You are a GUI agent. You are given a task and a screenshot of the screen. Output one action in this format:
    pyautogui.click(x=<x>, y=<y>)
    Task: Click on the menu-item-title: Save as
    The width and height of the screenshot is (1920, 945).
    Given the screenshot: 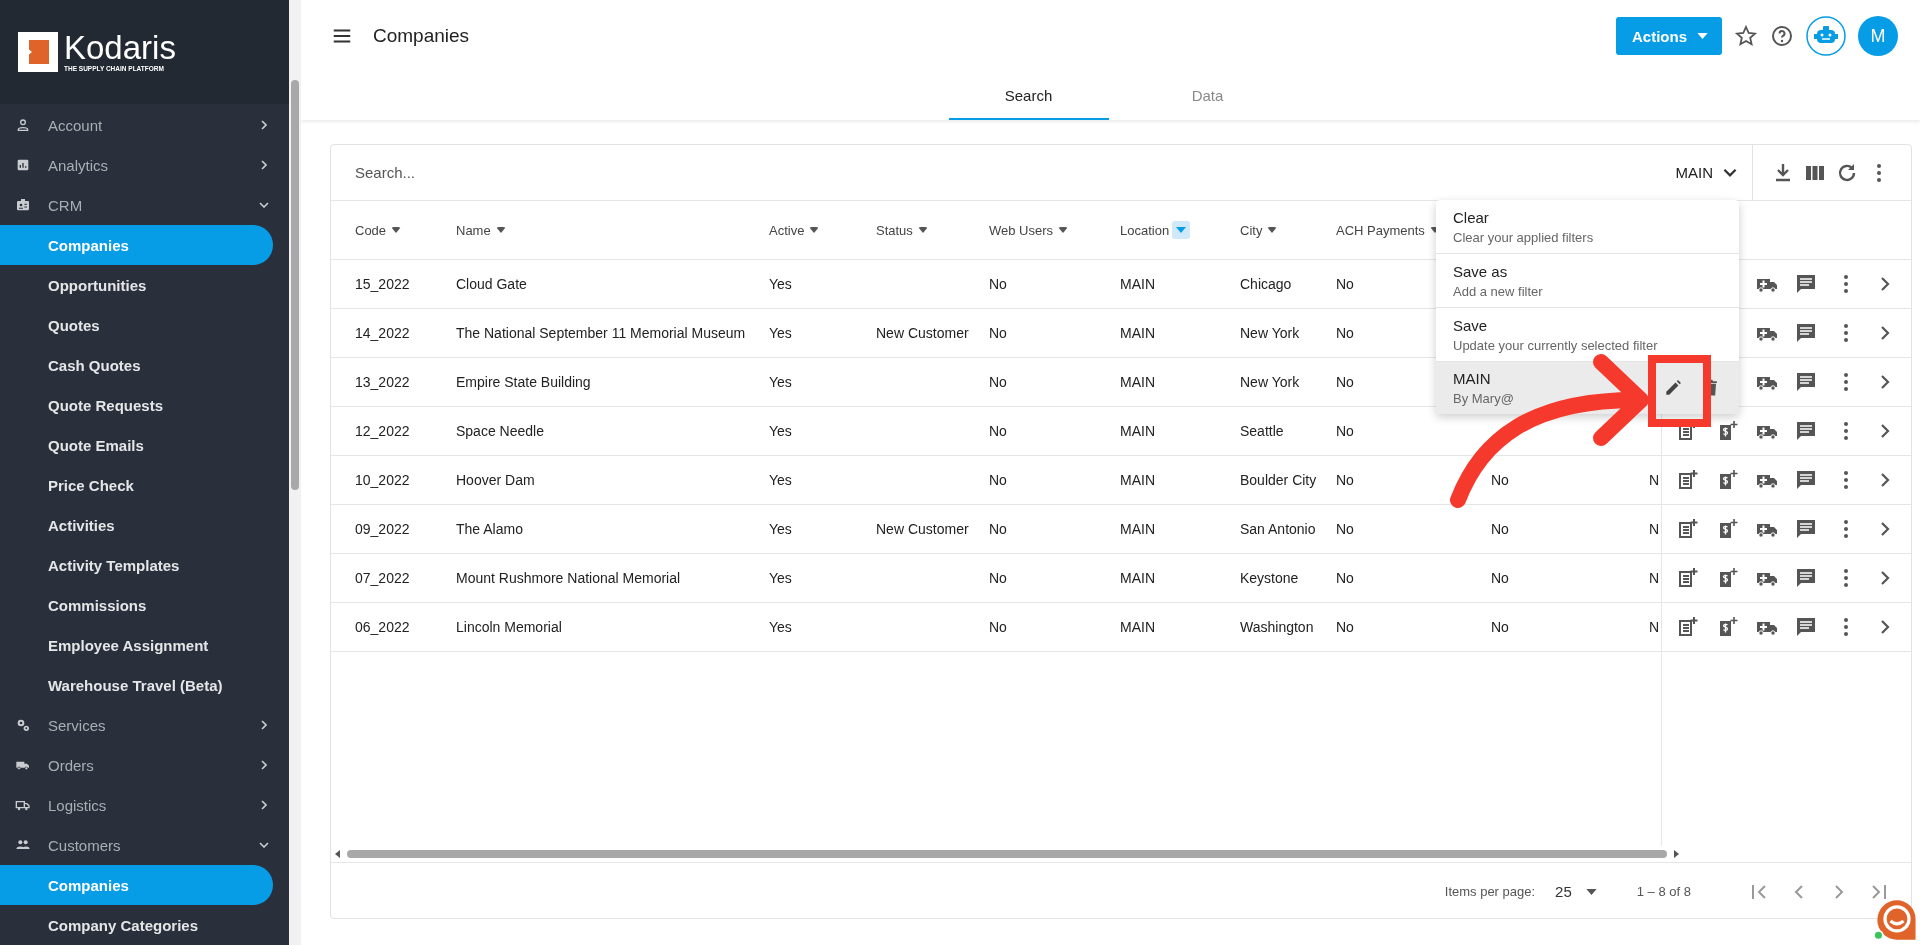 What is the action you would take?
    pyautogui.click(x=1481, y=271)
    